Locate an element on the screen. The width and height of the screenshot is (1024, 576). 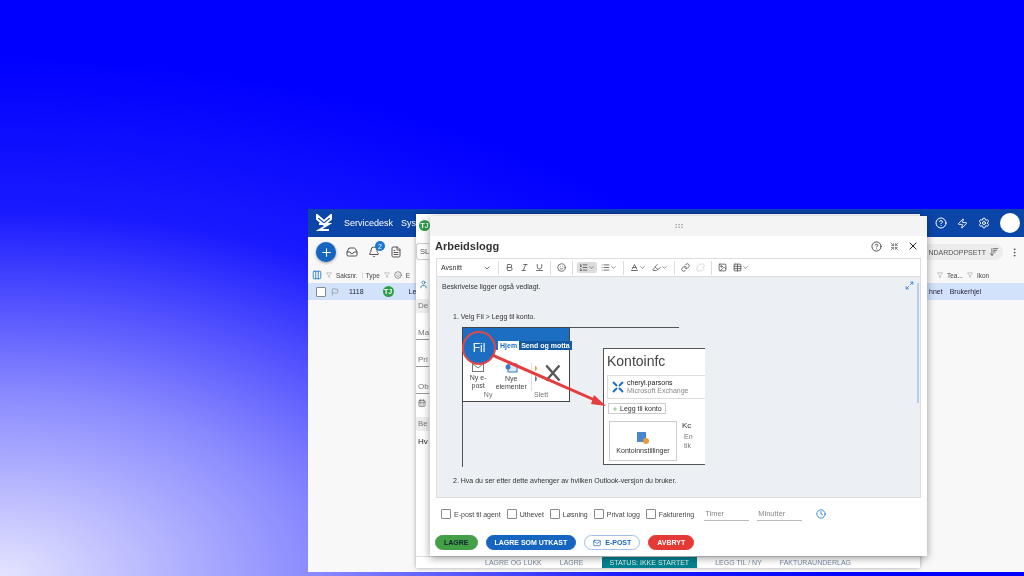
section-header: Be is located at coordinates (422, 424).